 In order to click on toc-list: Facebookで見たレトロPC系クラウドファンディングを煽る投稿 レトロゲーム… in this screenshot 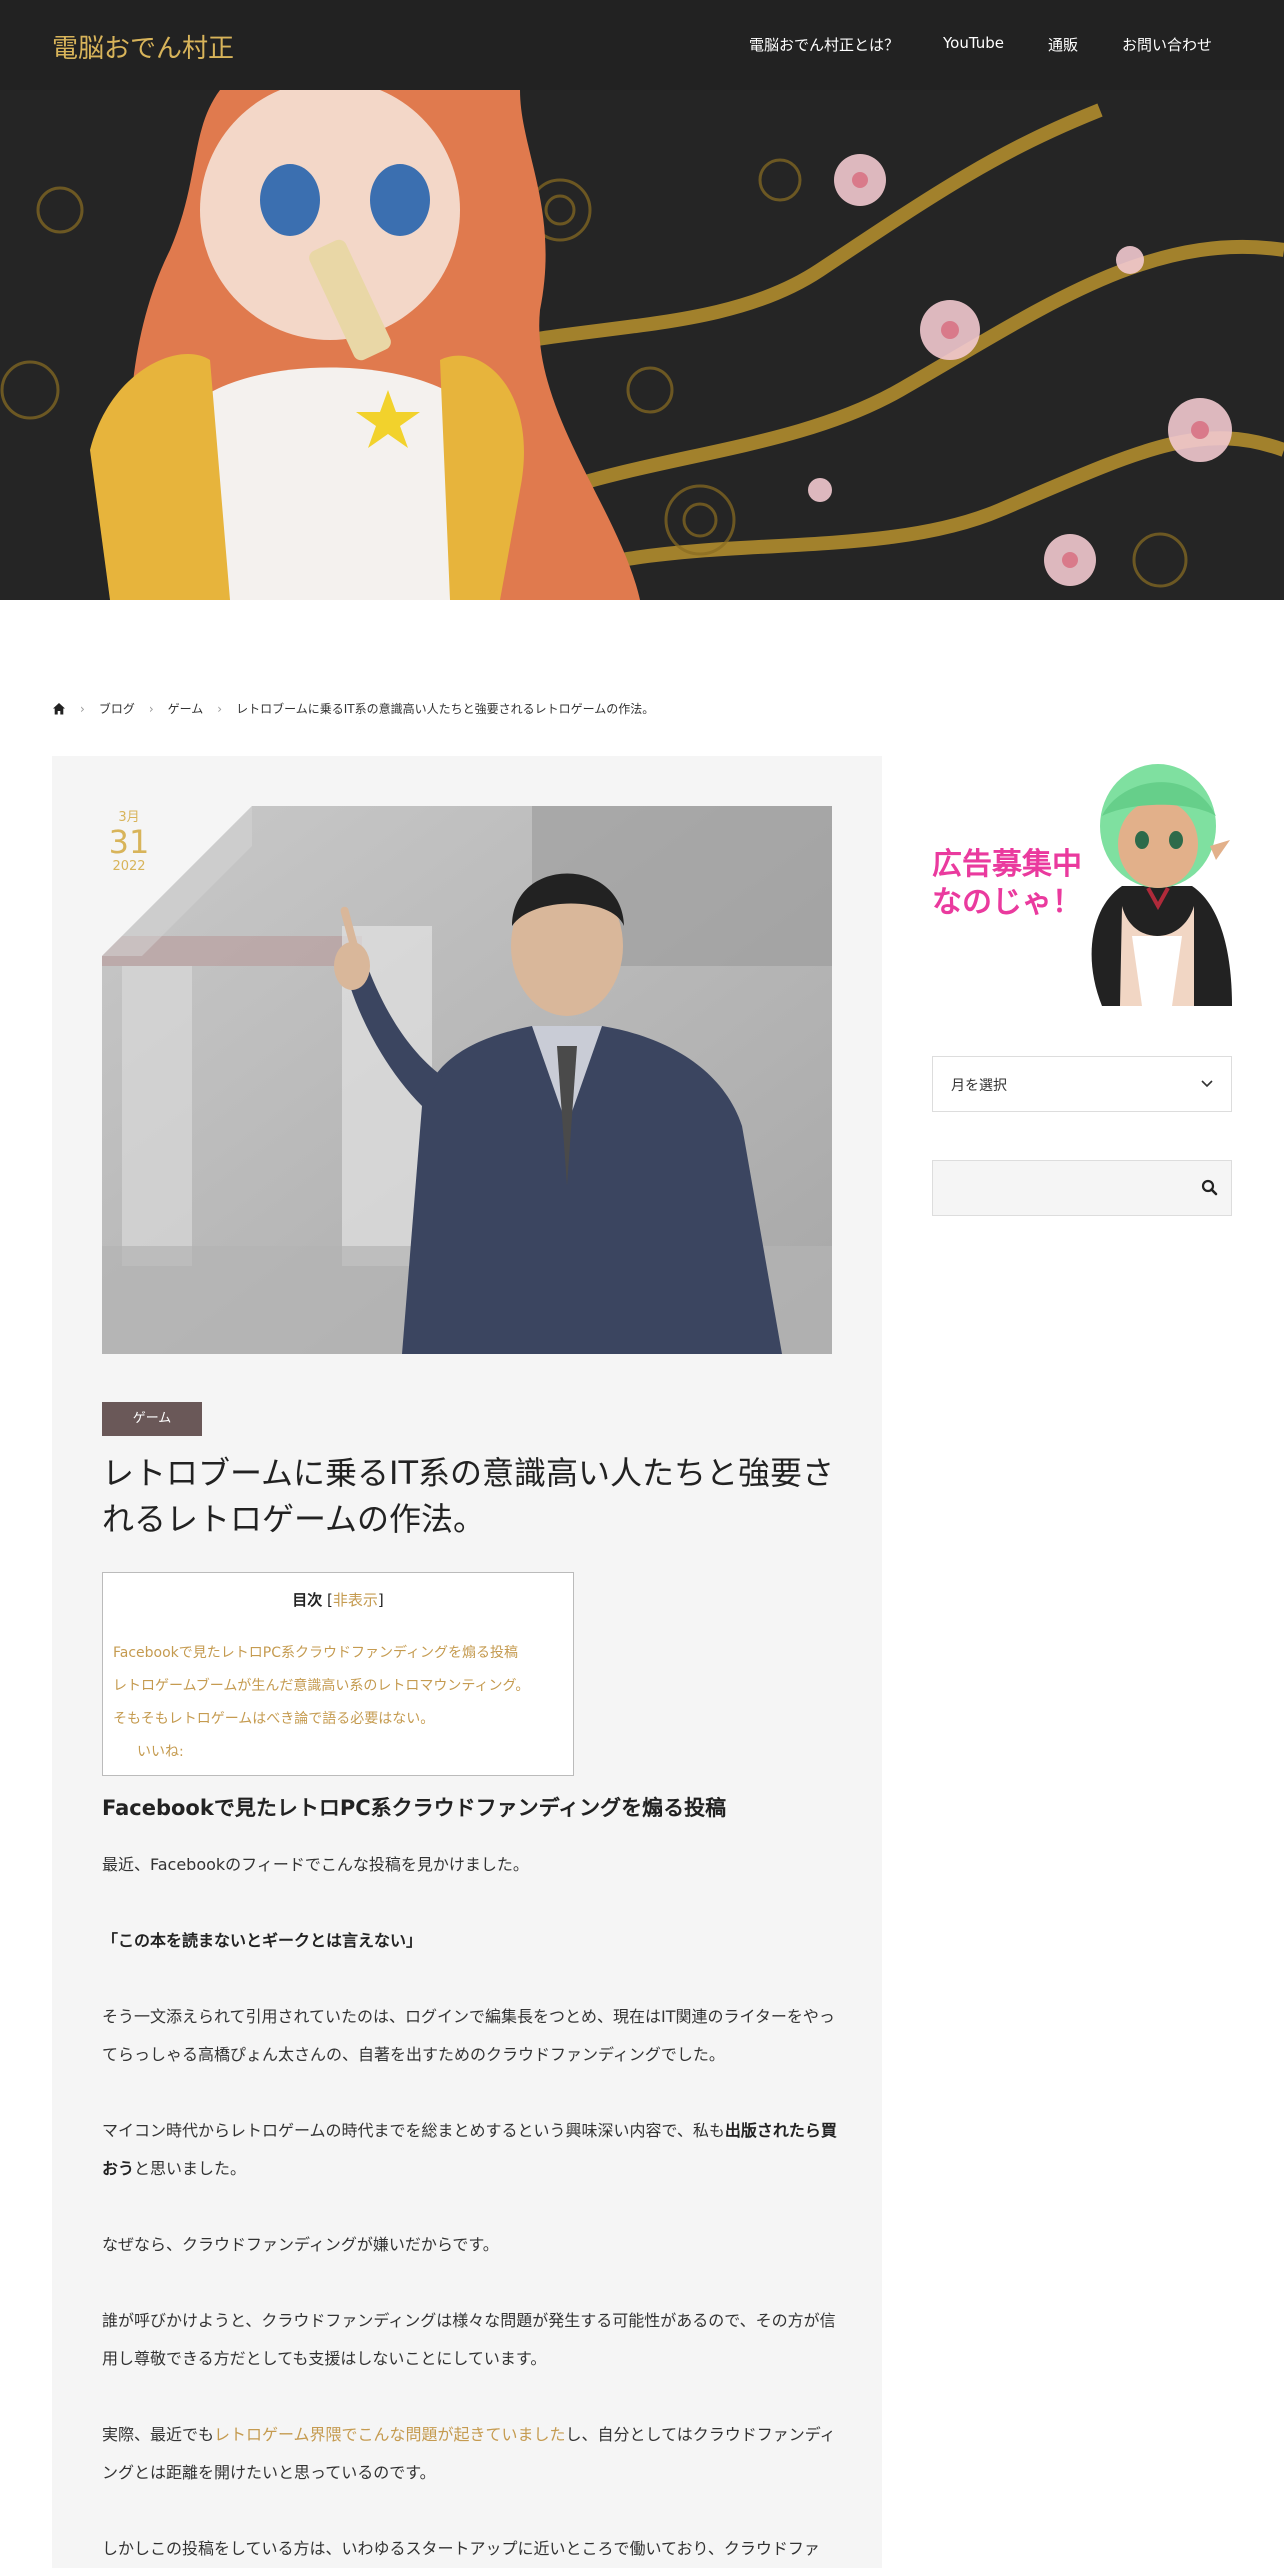, I will do `click(321, 1703)`.